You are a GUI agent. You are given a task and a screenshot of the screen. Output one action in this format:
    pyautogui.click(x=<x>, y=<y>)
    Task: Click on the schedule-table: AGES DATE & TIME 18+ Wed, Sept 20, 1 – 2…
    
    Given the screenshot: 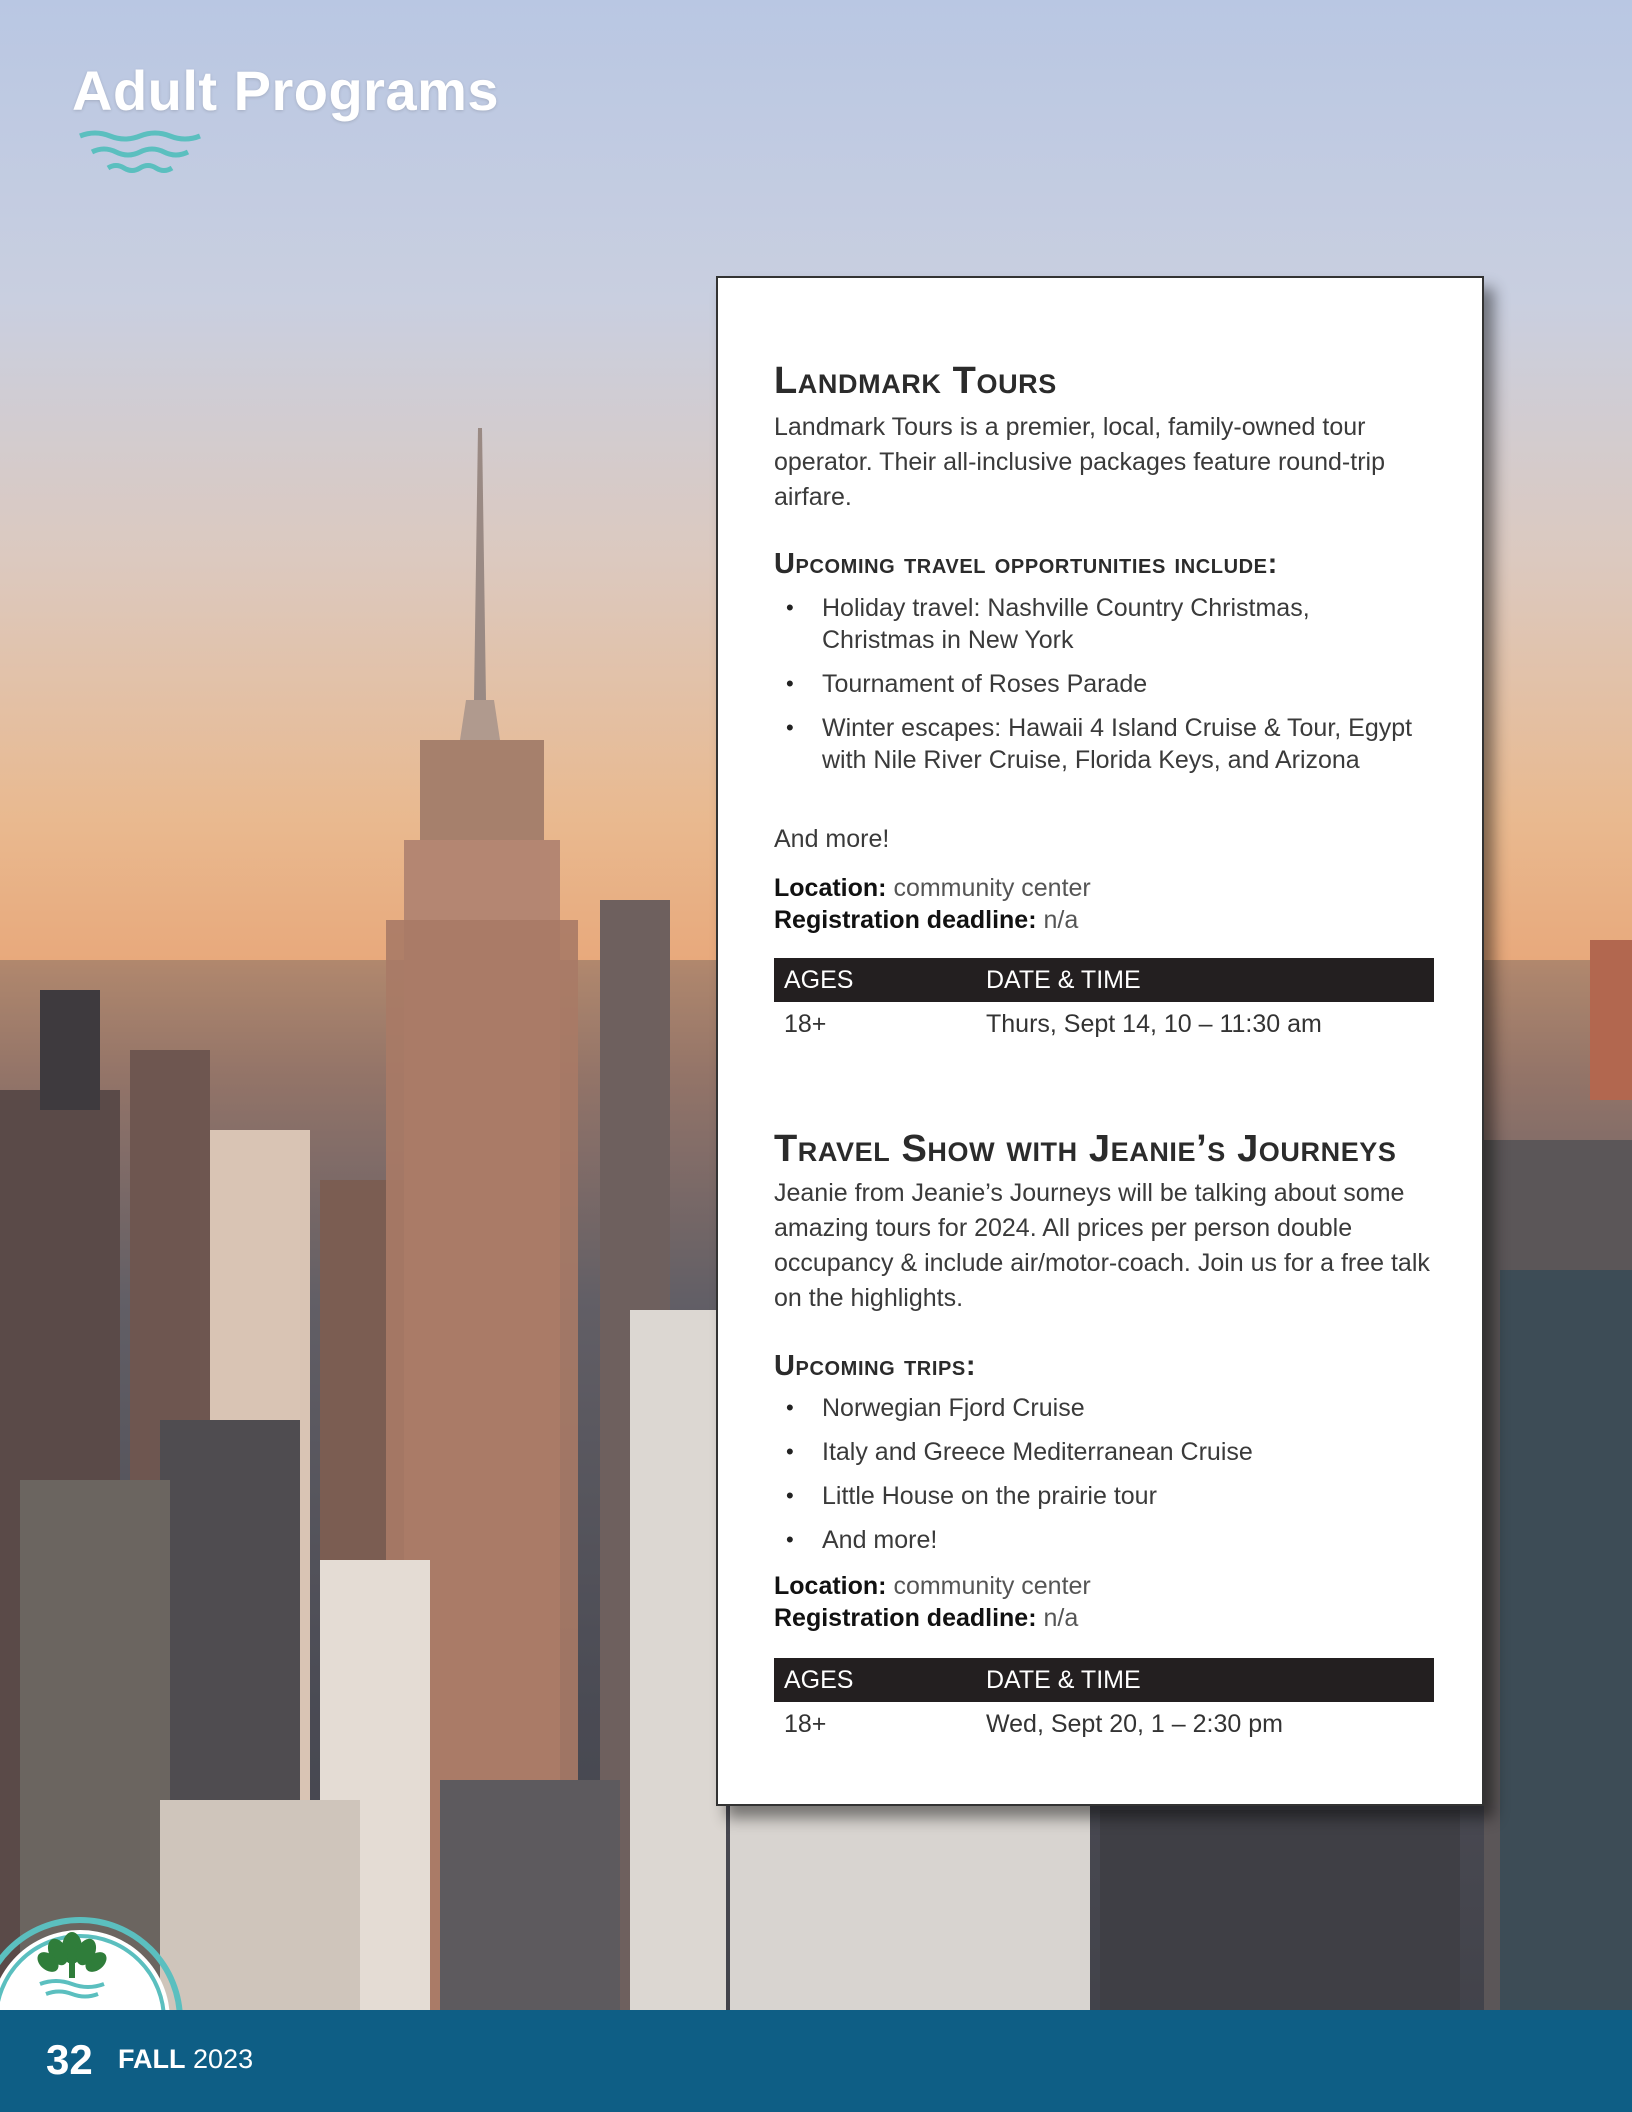 What is the action you would take?
    pyautogui.click(x=1104, y=1705)
    